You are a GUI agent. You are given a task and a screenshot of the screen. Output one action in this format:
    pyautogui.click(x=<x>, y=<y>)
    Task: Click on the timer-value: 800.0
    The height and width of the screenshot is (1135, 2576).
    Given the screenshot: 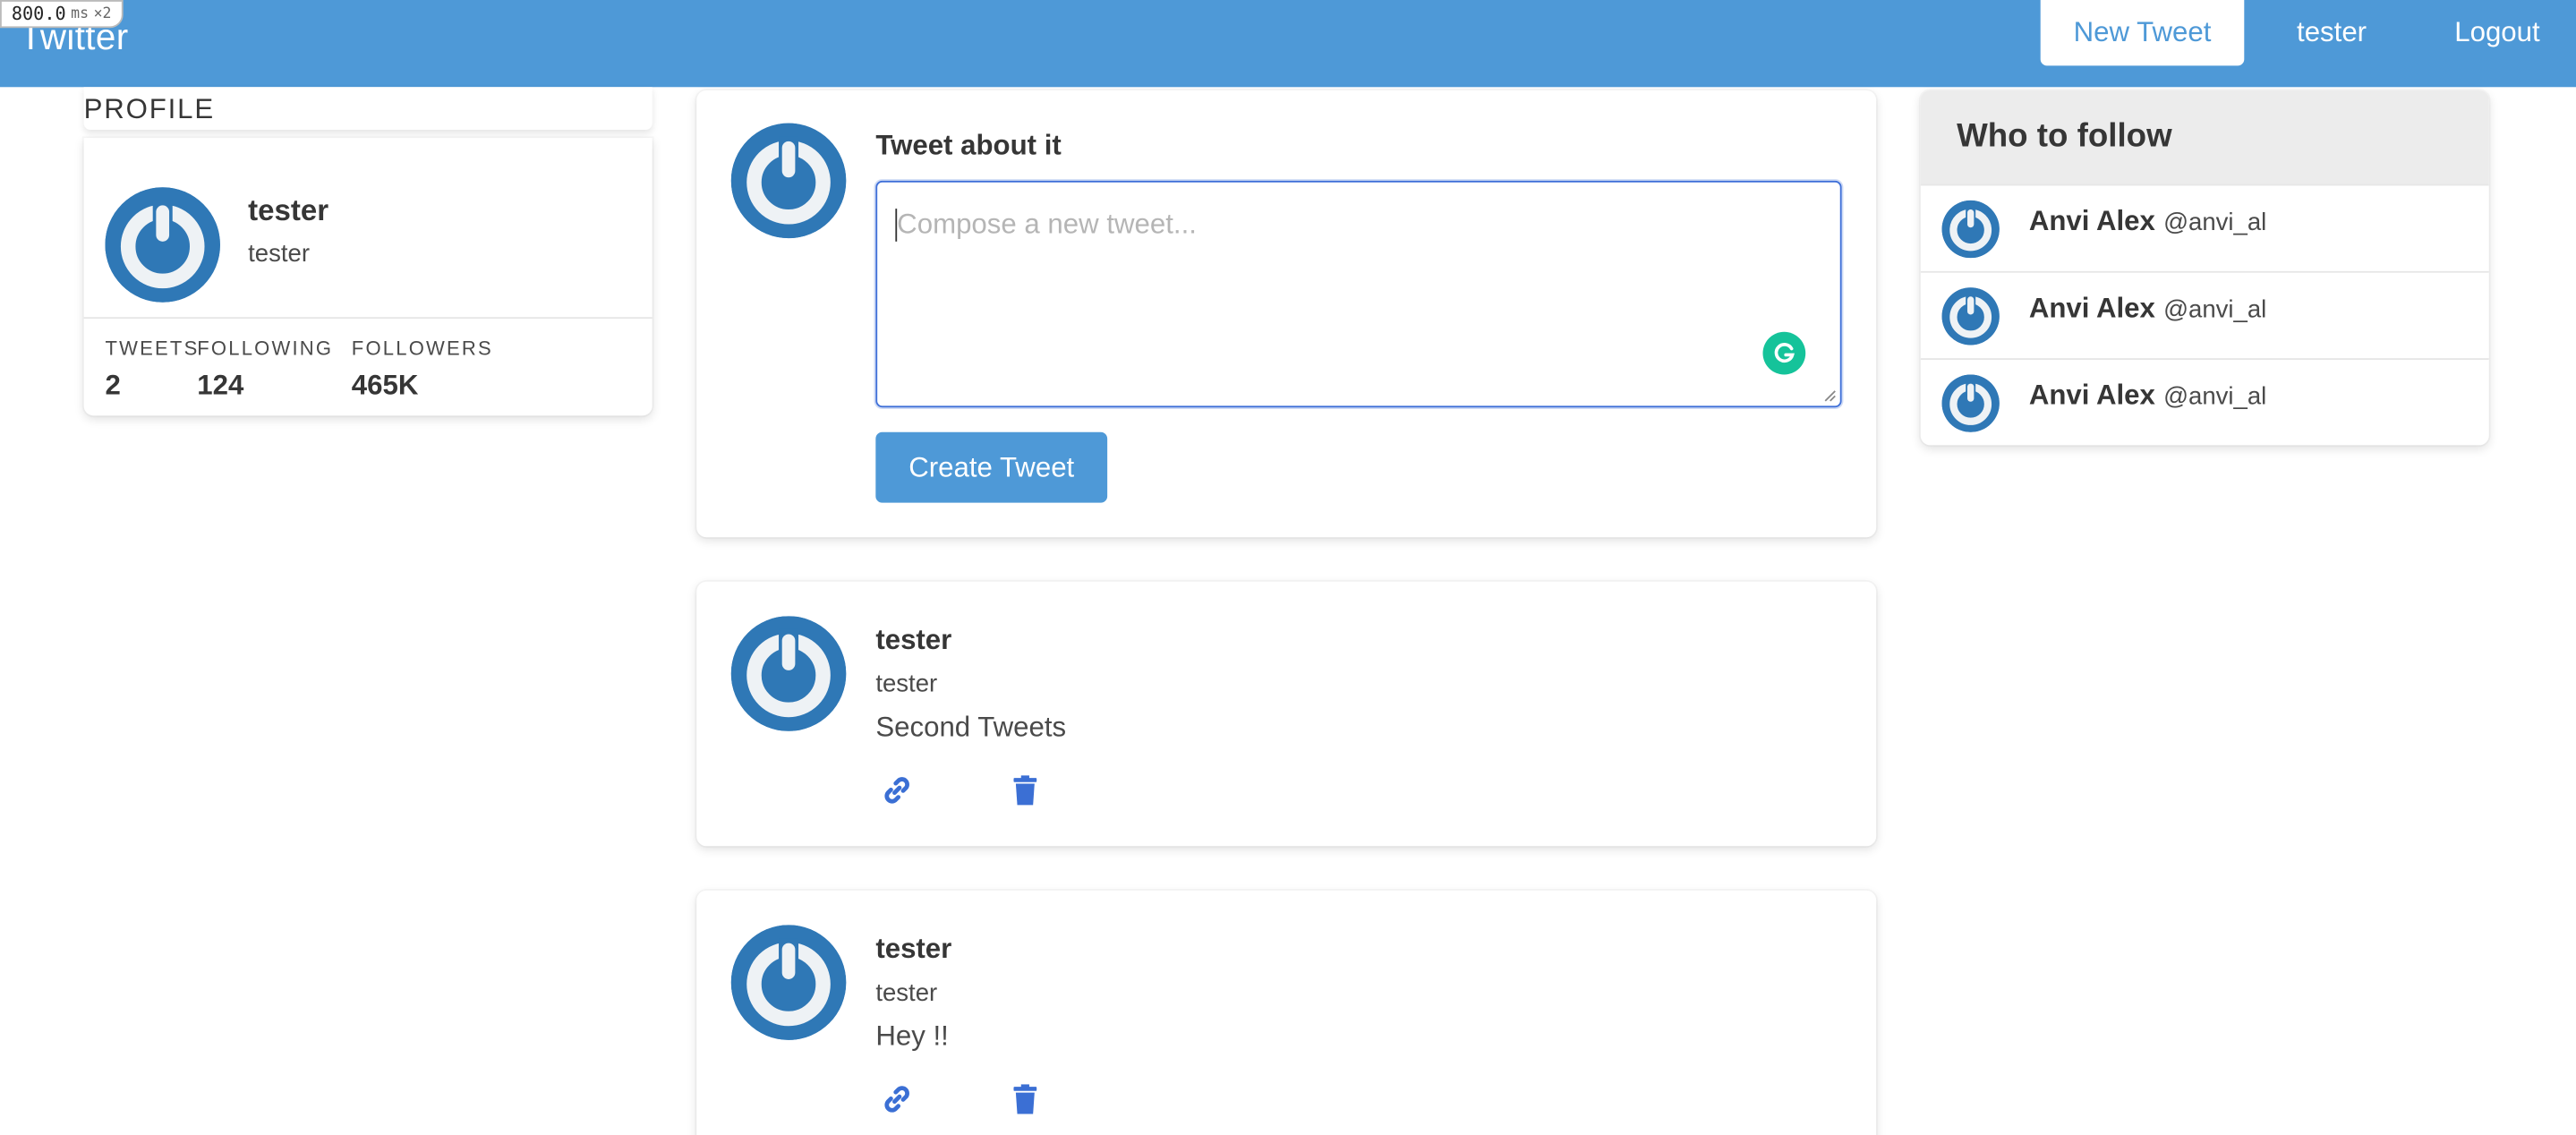 What is the action you would take?
    pyautogui.click(x=38, y=14)
    